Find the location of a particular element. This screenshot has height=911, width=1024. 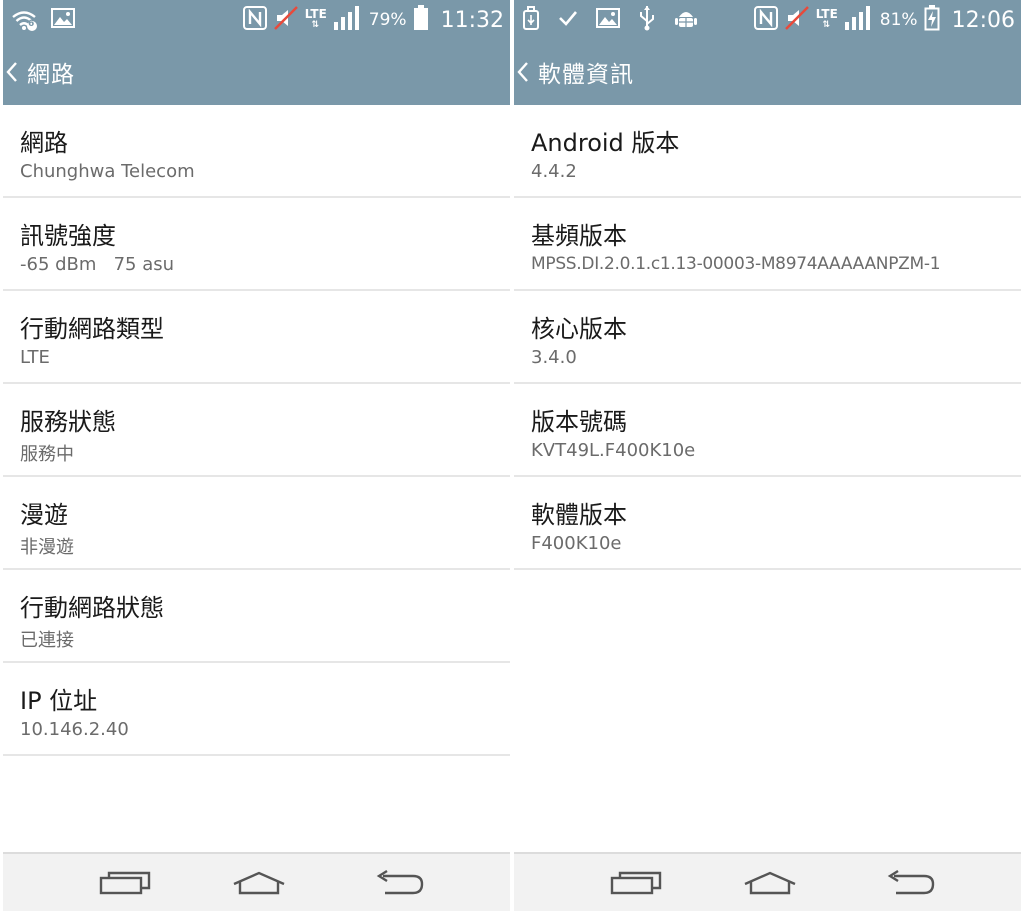

battery-charging-icon is located at coordinates (932, 20).